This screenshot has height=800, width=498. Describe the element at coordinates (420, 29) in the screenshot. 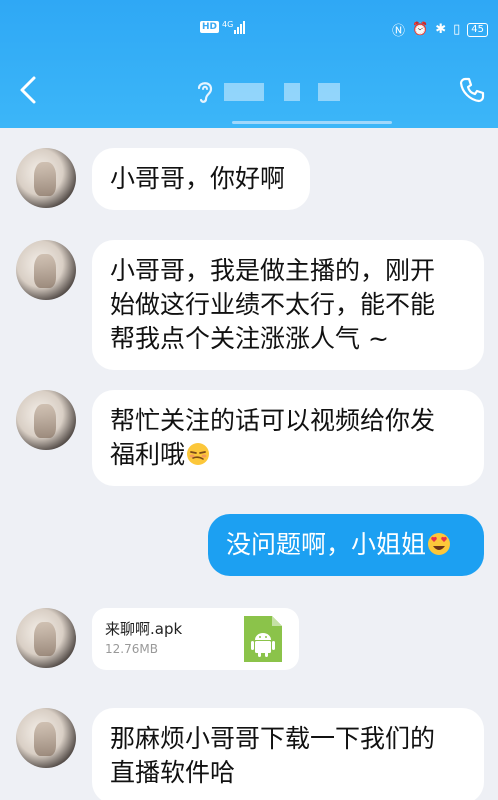

I see `alarm-icon: ⏰` at that location.